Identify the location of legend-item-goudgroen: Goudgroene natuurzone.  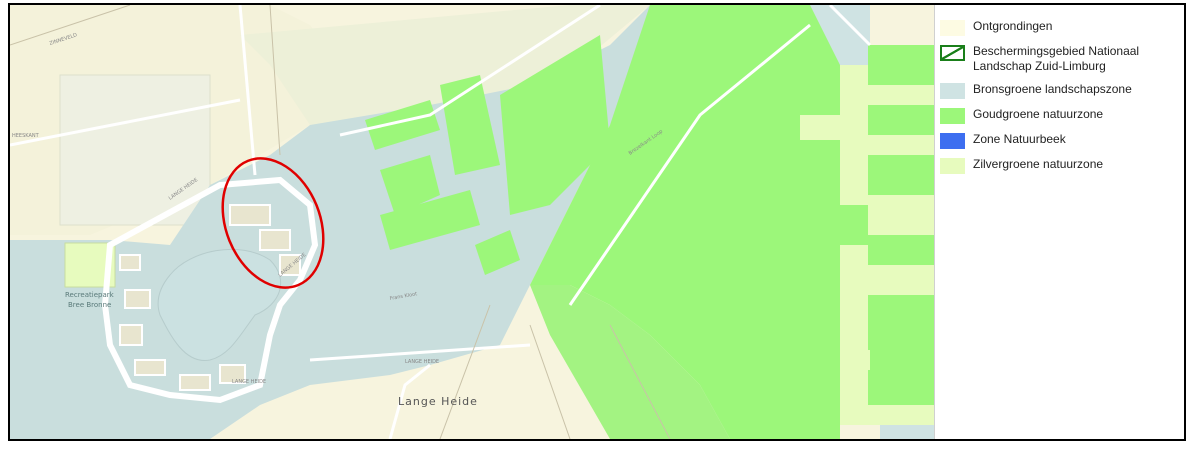
(1060, 115).